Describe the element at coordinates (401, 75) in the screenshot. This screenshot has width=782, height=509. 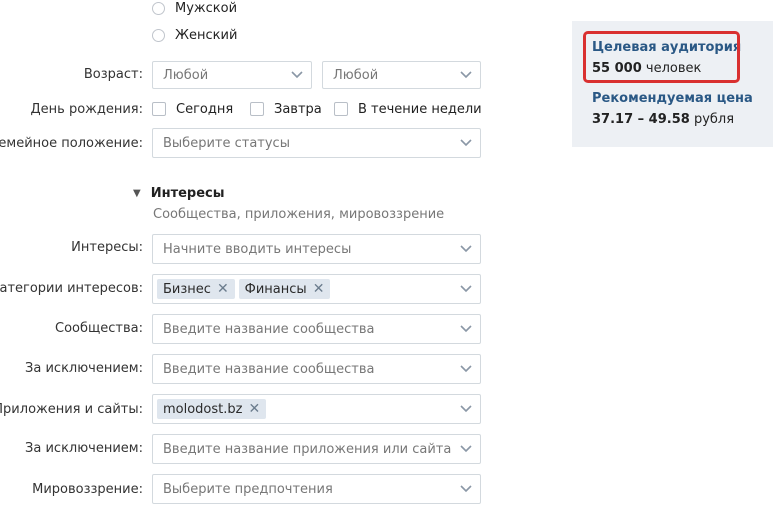
I see `age-to-select: Любой` at that location.